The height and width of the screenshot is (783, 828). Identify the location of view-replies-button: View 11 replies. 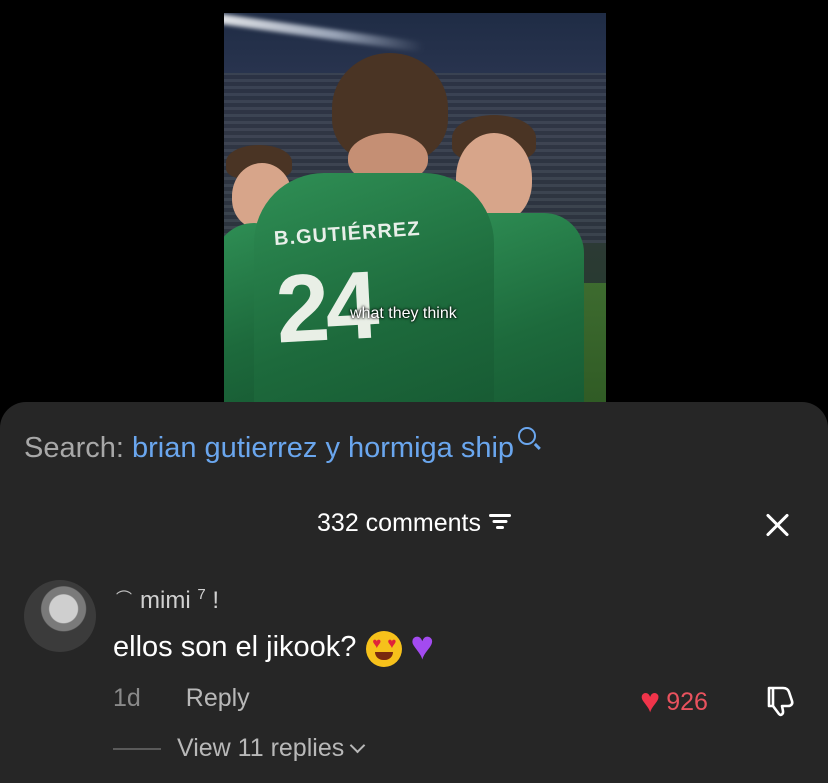
(239, 748).